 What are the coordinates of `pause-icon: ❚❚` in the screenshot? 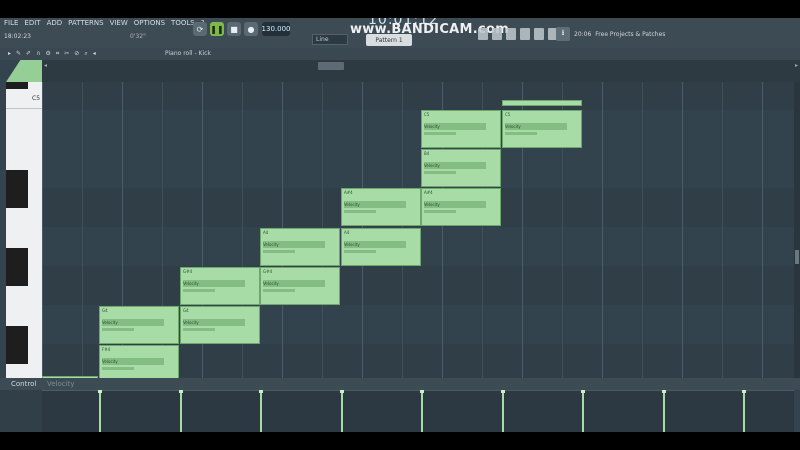 It's located at (217, 29).